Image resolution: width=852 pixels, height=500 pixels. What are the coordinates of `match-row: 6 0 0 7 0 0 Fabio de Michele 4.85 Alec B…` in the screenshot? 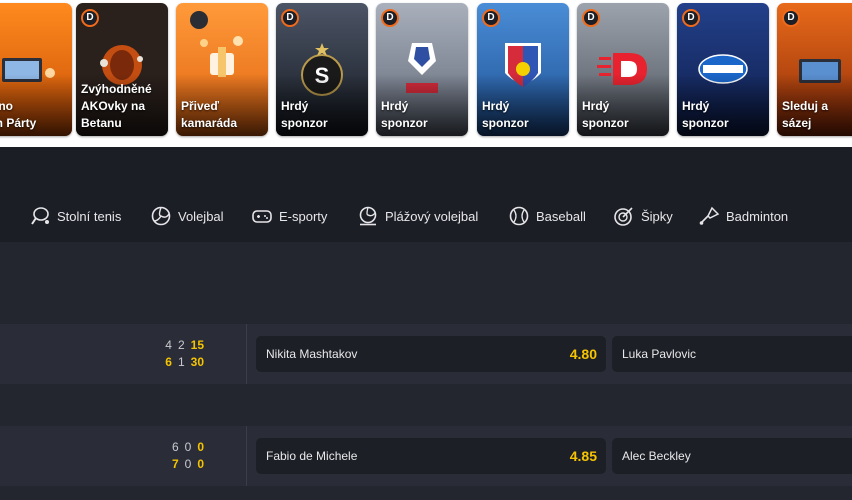 It's located at (426, 456).